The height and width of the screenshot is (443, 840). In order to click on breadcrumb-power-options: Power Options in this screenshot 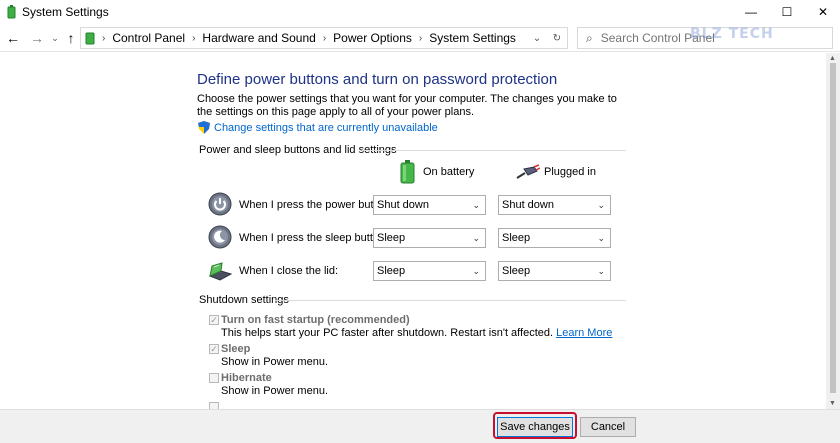, I will do `click(372, 38)`.